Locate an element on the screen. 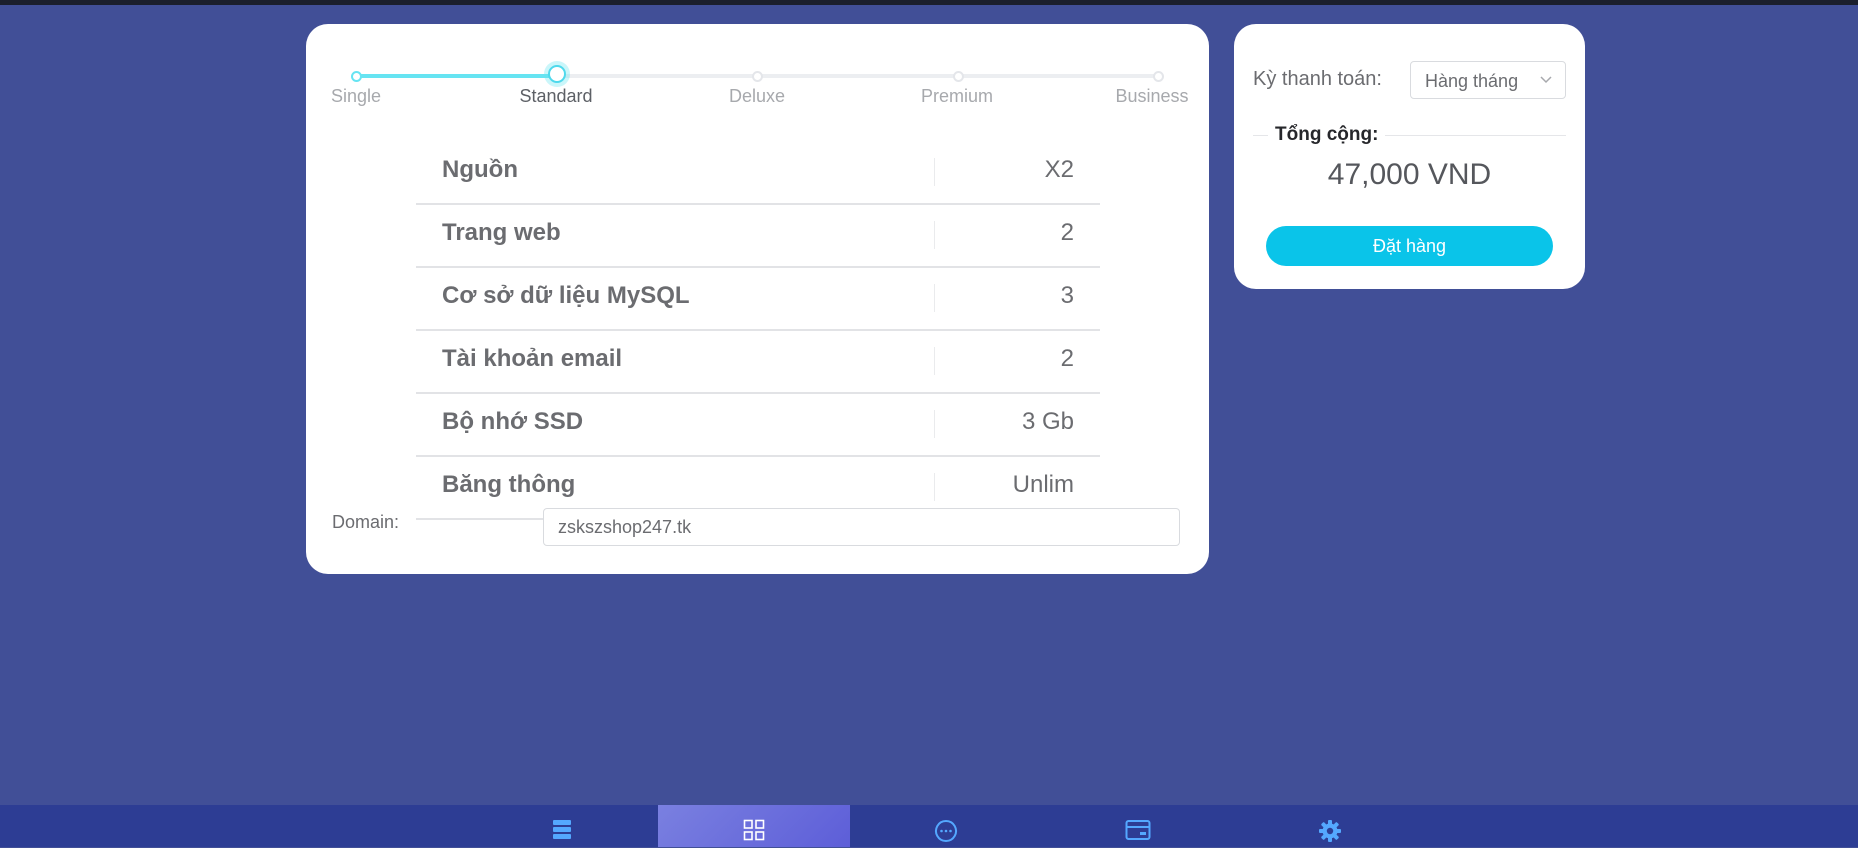 The width and height of the screenshot is (1858, 848). nav-item-servers is located at coordinates (562, 826).